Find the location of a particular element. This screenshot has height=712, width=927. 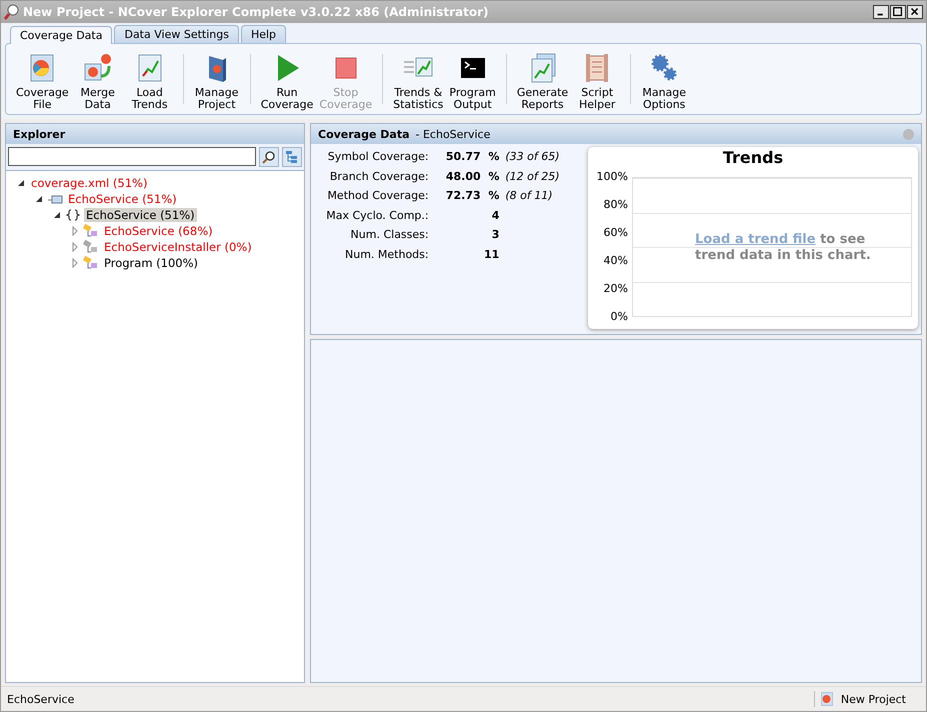

toolbar-button: Coverage File is located at coordinates (42, 79).